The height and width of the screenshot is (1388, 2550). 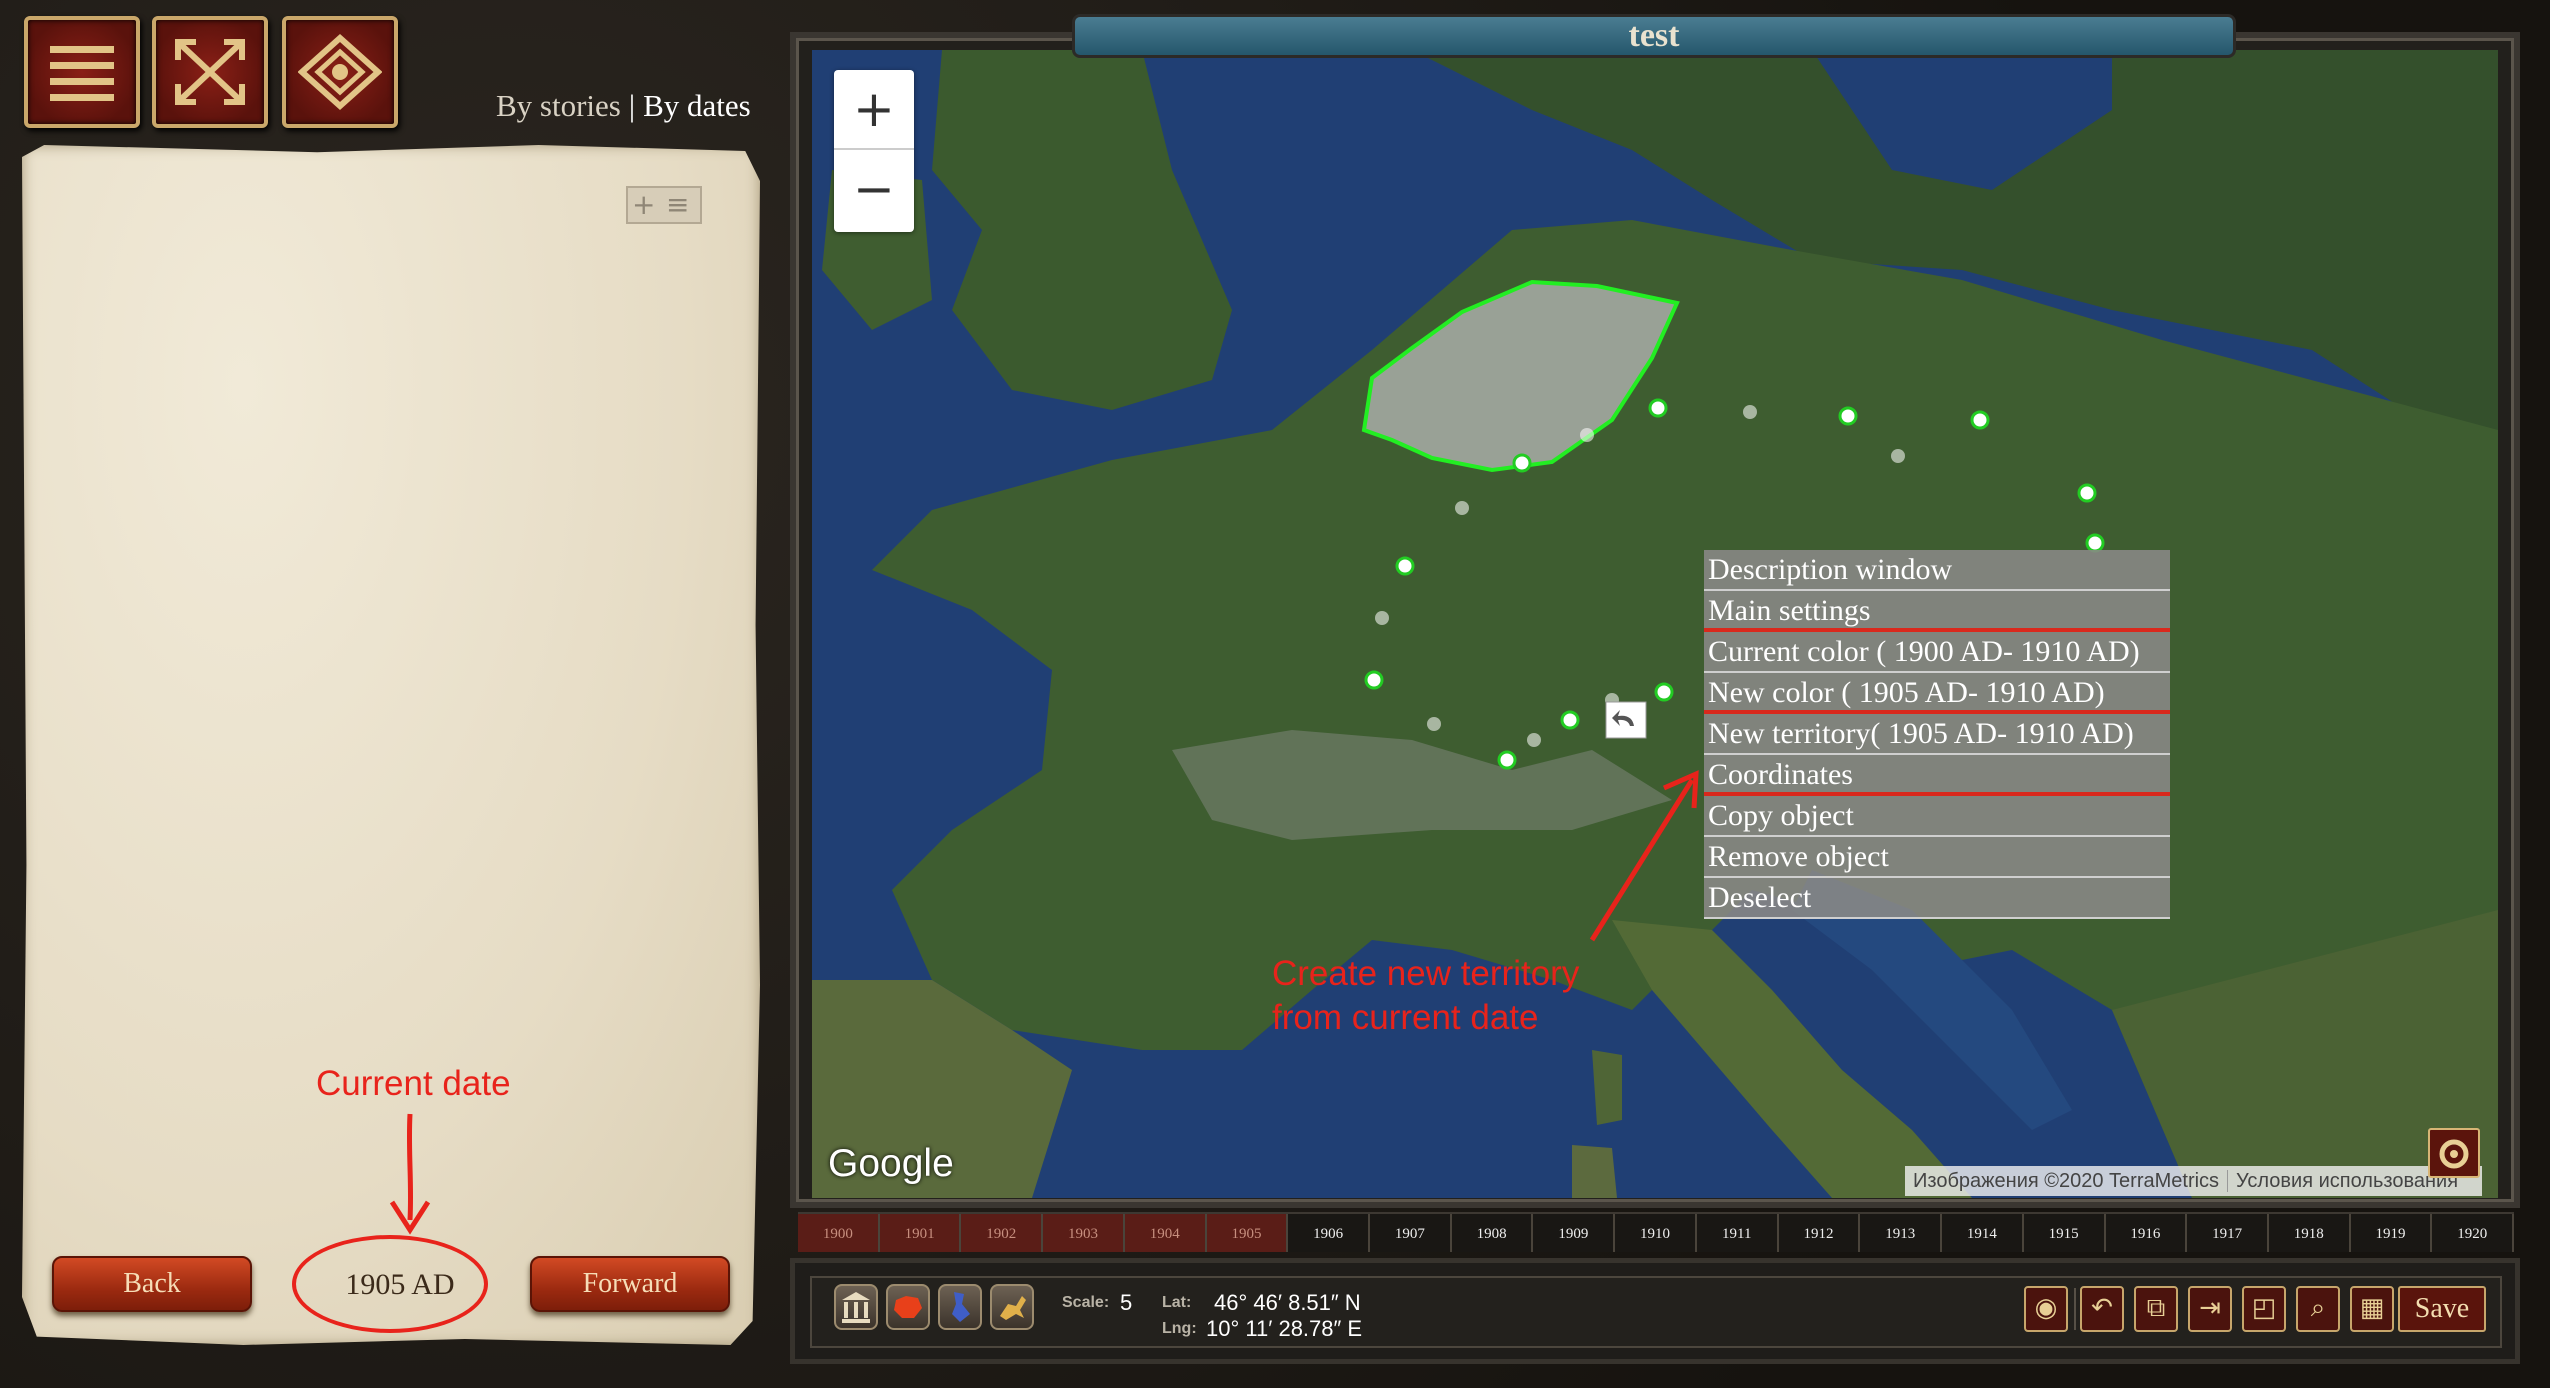 I want to click on timeline-year: 1901, so click(x=920, y=1233).